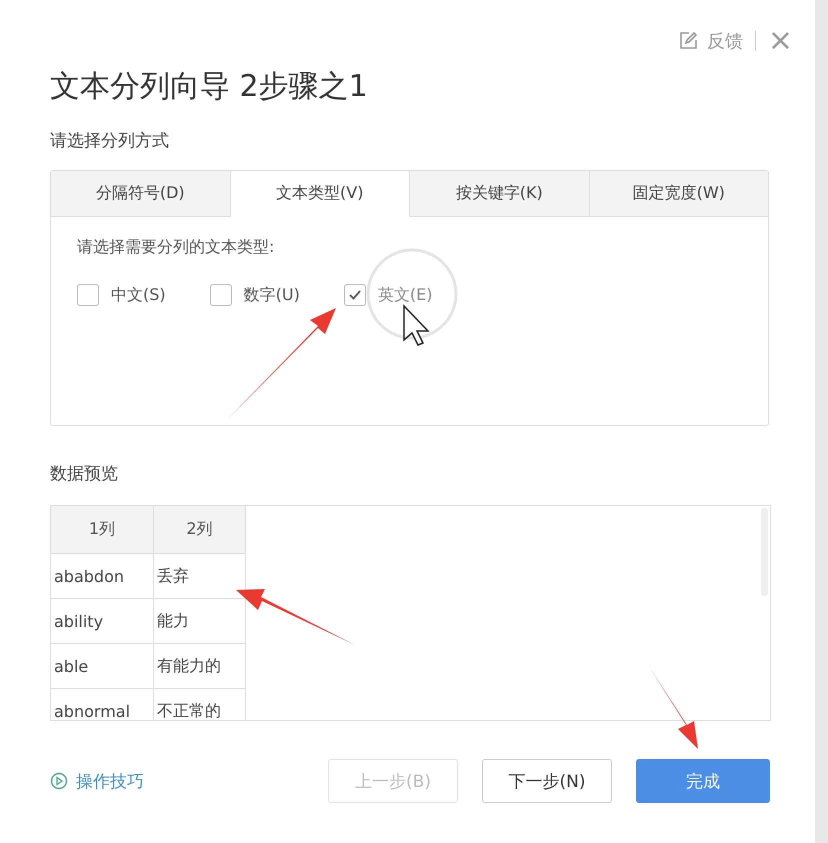 The width and height of the screenshot is (828, 843). I want to click on table-cell: 有能力的, so click(200, 666).